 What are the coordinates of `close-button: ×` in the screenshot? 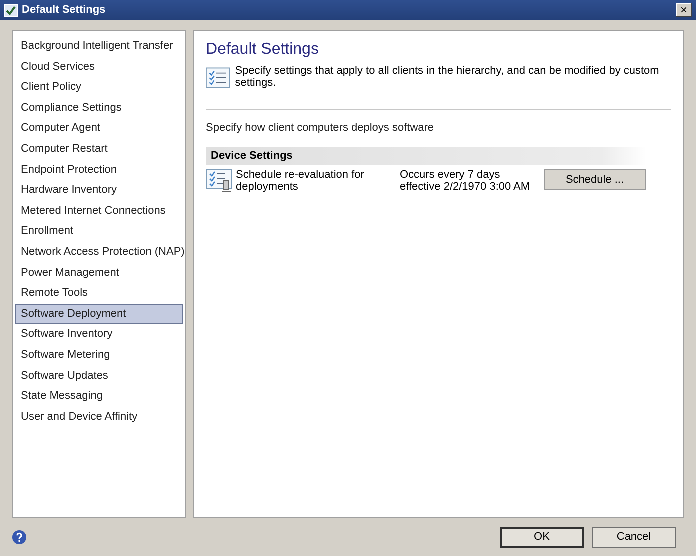 It's located at (684, 10).